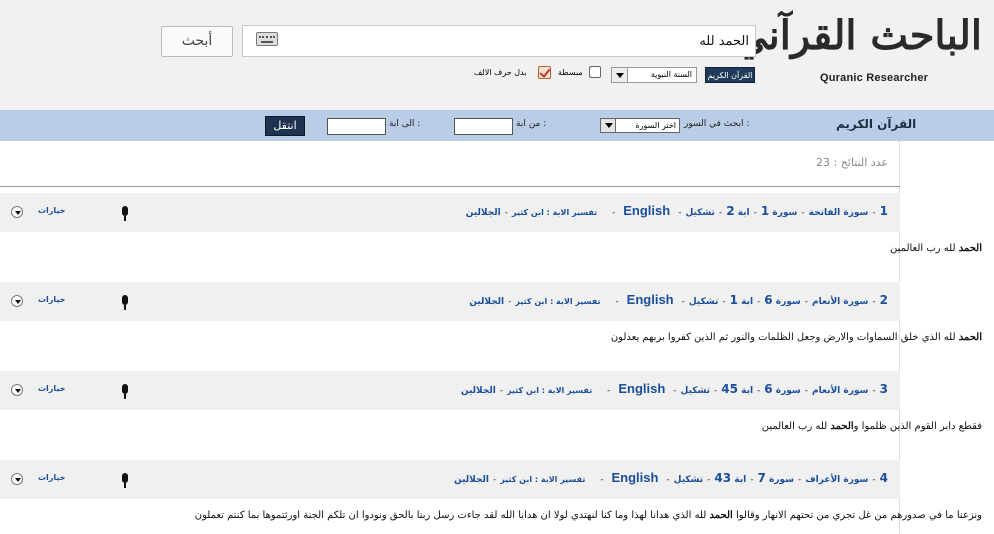 The image size is (994, 534). What do you see at coordinates (876, 124) in the screenshot?
I see `section-title: القرآن الكريم` at bounding box center [876, 124].